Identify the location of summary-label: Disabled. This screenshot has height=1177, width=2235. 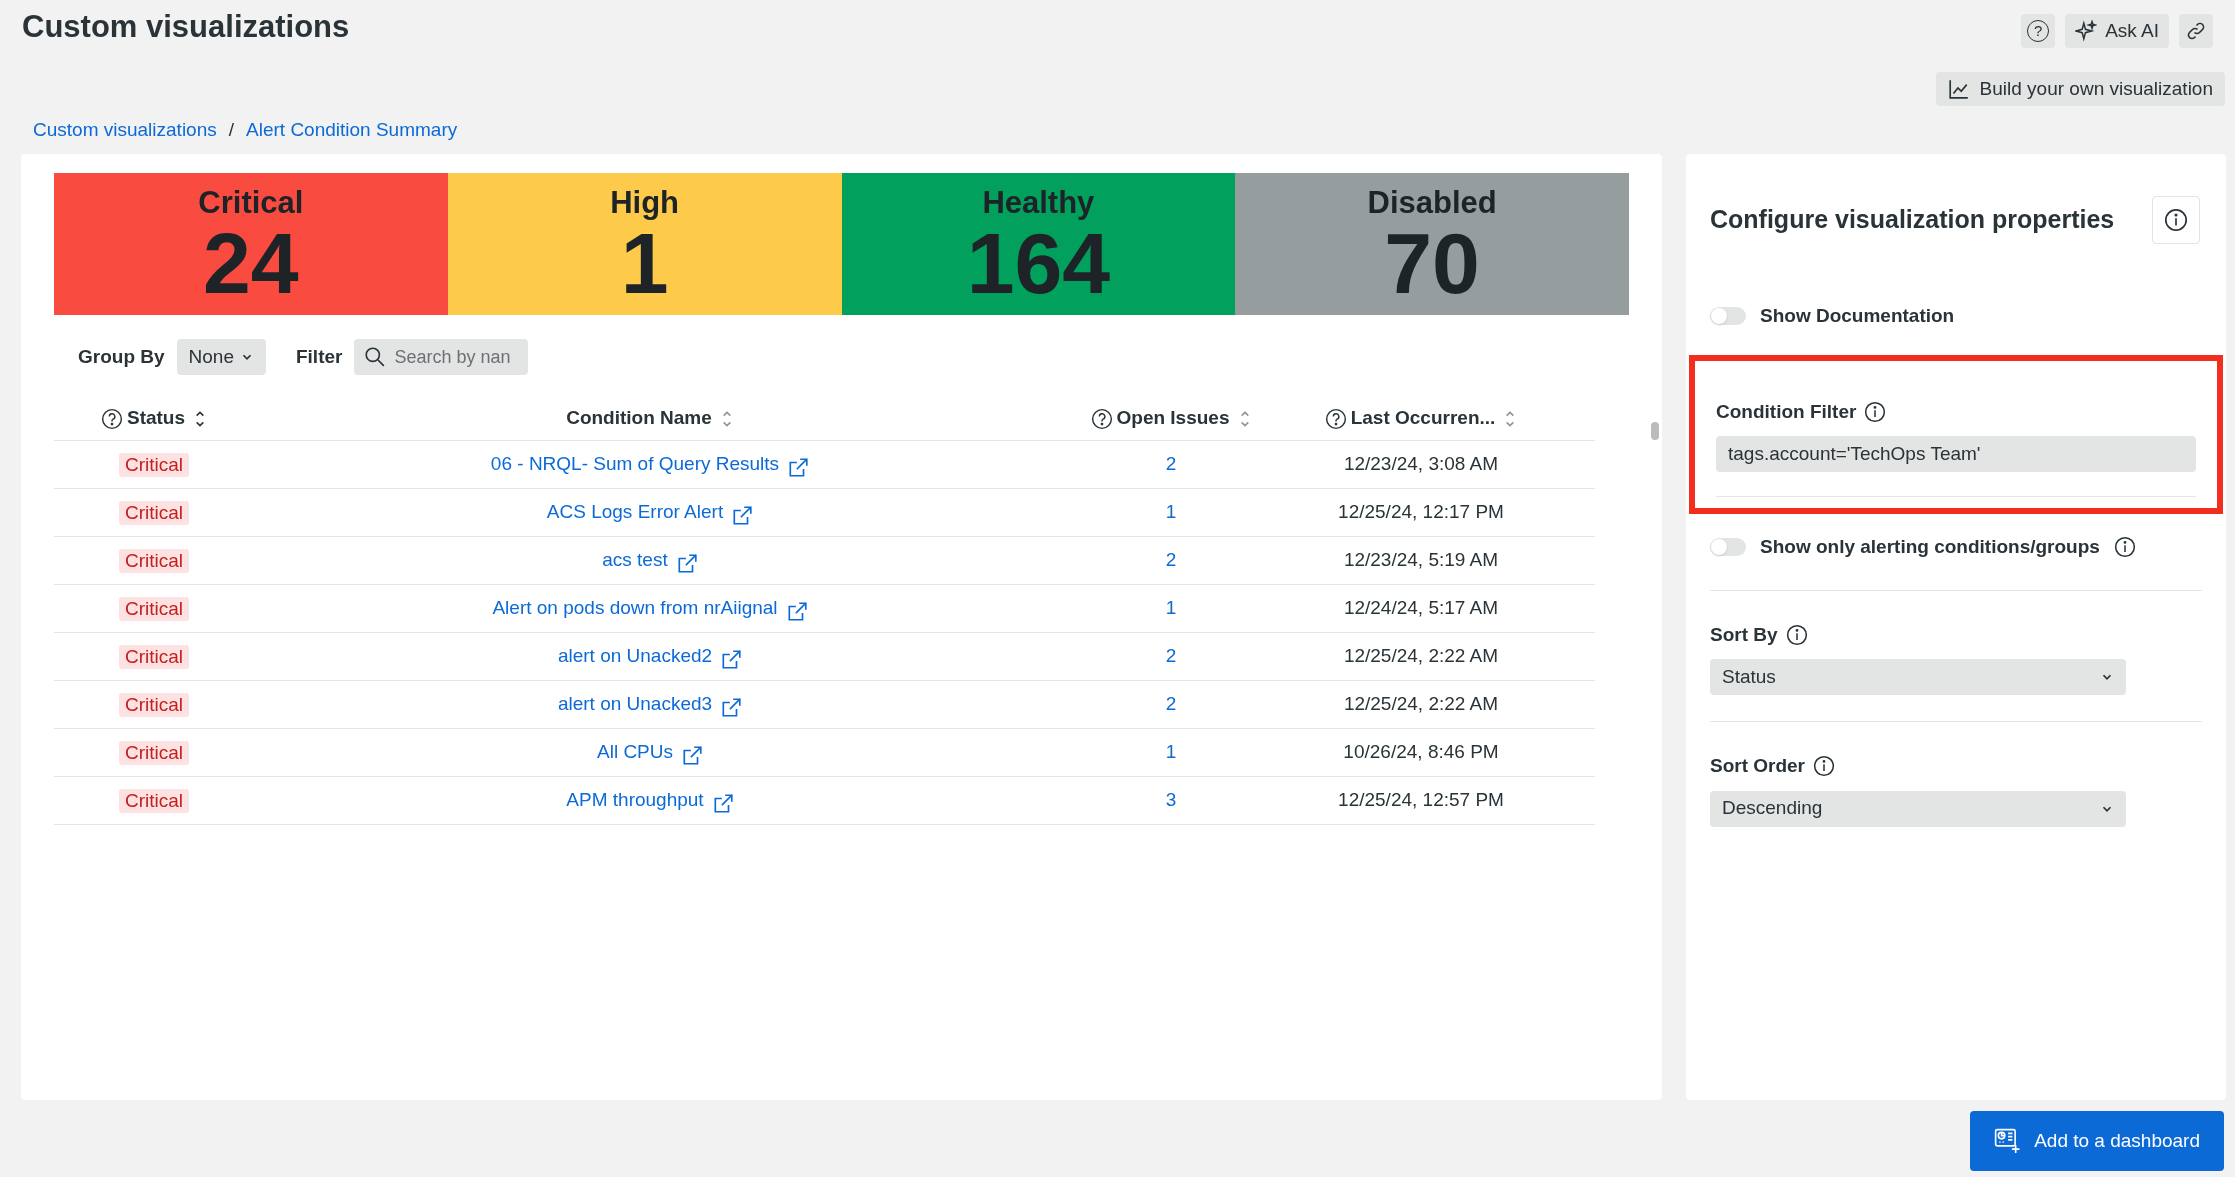
(1432, 203).